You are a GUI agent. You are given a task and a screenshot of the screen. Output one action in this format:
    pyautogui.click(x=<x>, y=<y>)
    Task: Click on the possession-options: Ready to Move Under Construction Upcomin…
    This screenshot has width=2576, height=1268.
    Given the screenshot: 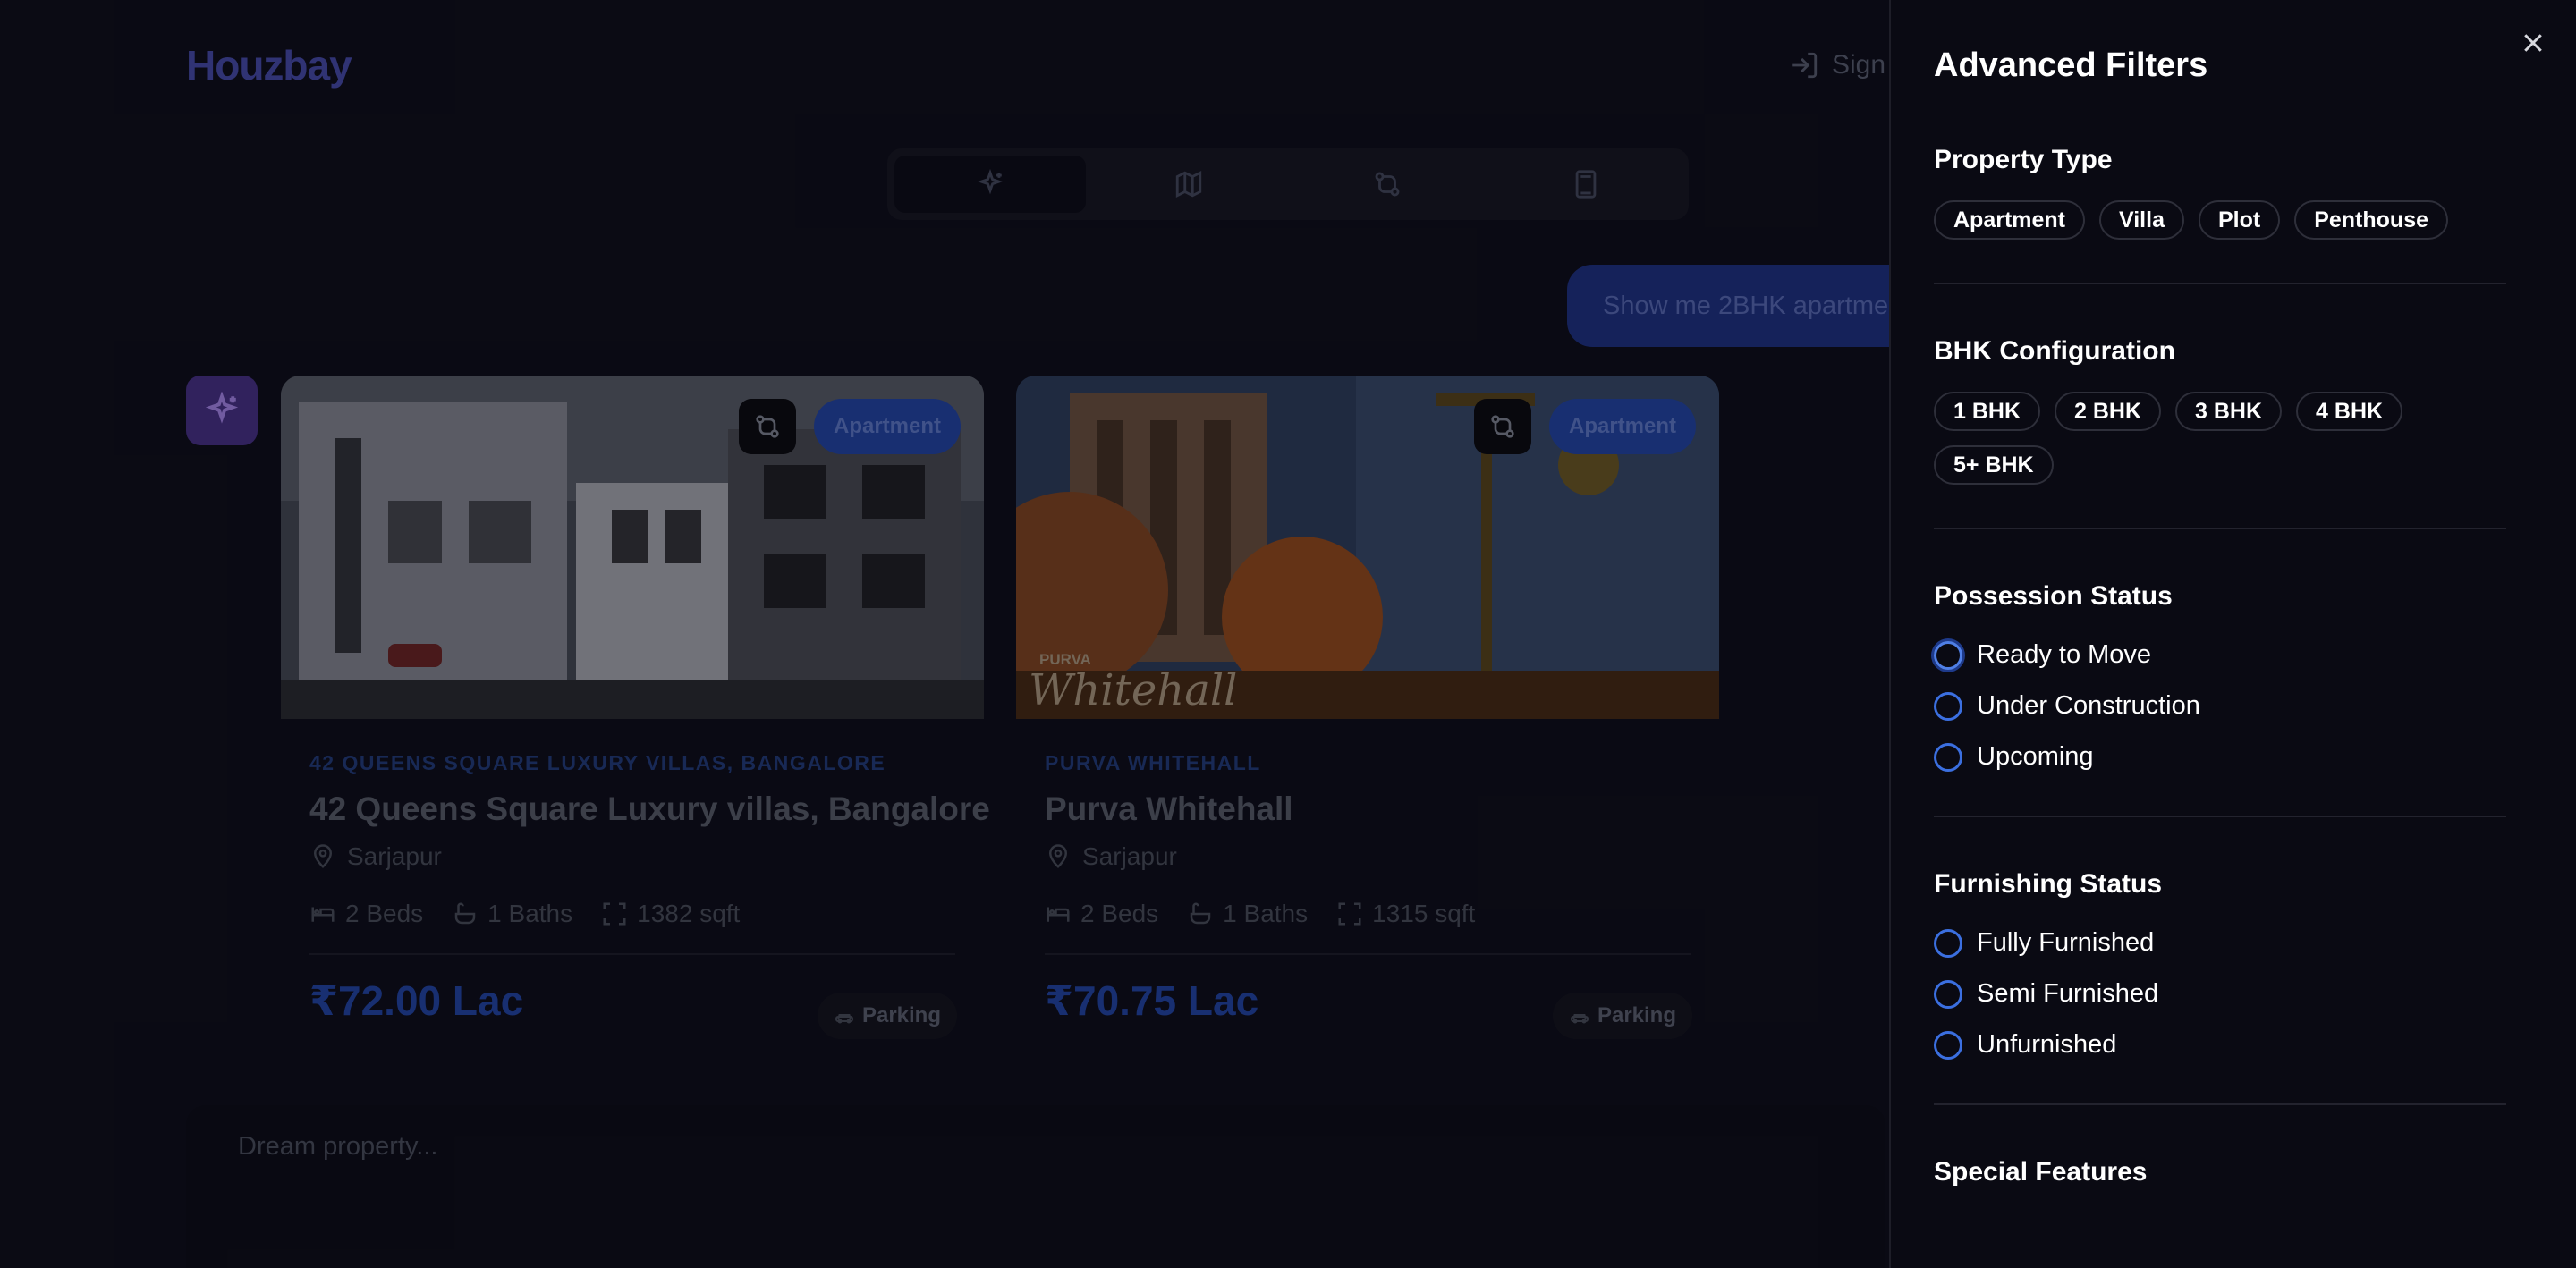 What is the action you would take?
    pyautogui.click(x=2067, y=706)
    